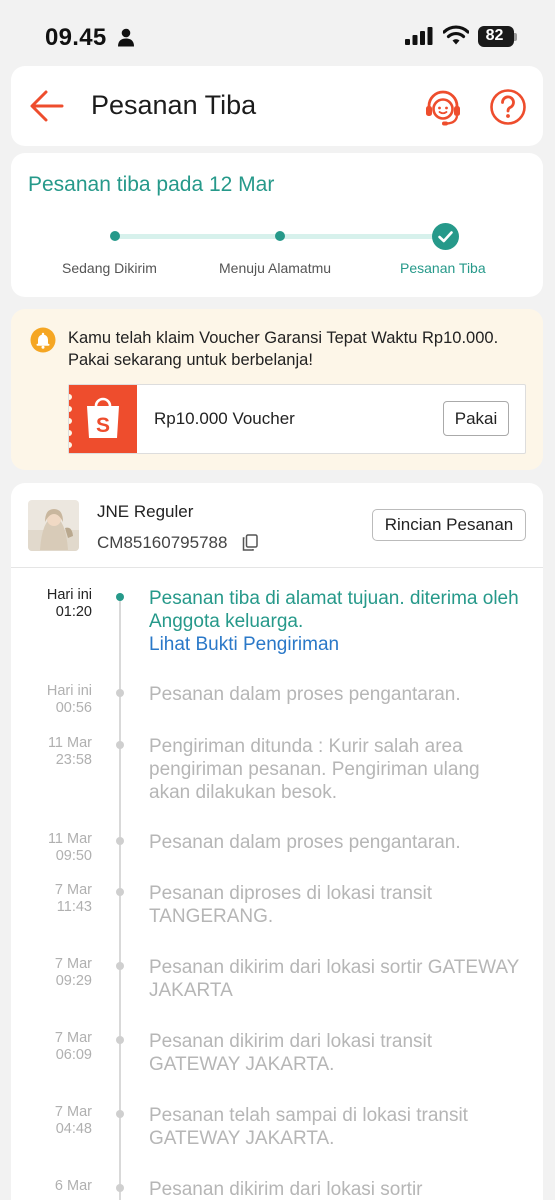  What do you see at coordinates (162, 542) in the screenshot?
I see `tracking-number: CM85160795788` at bounding box center [162, 542].